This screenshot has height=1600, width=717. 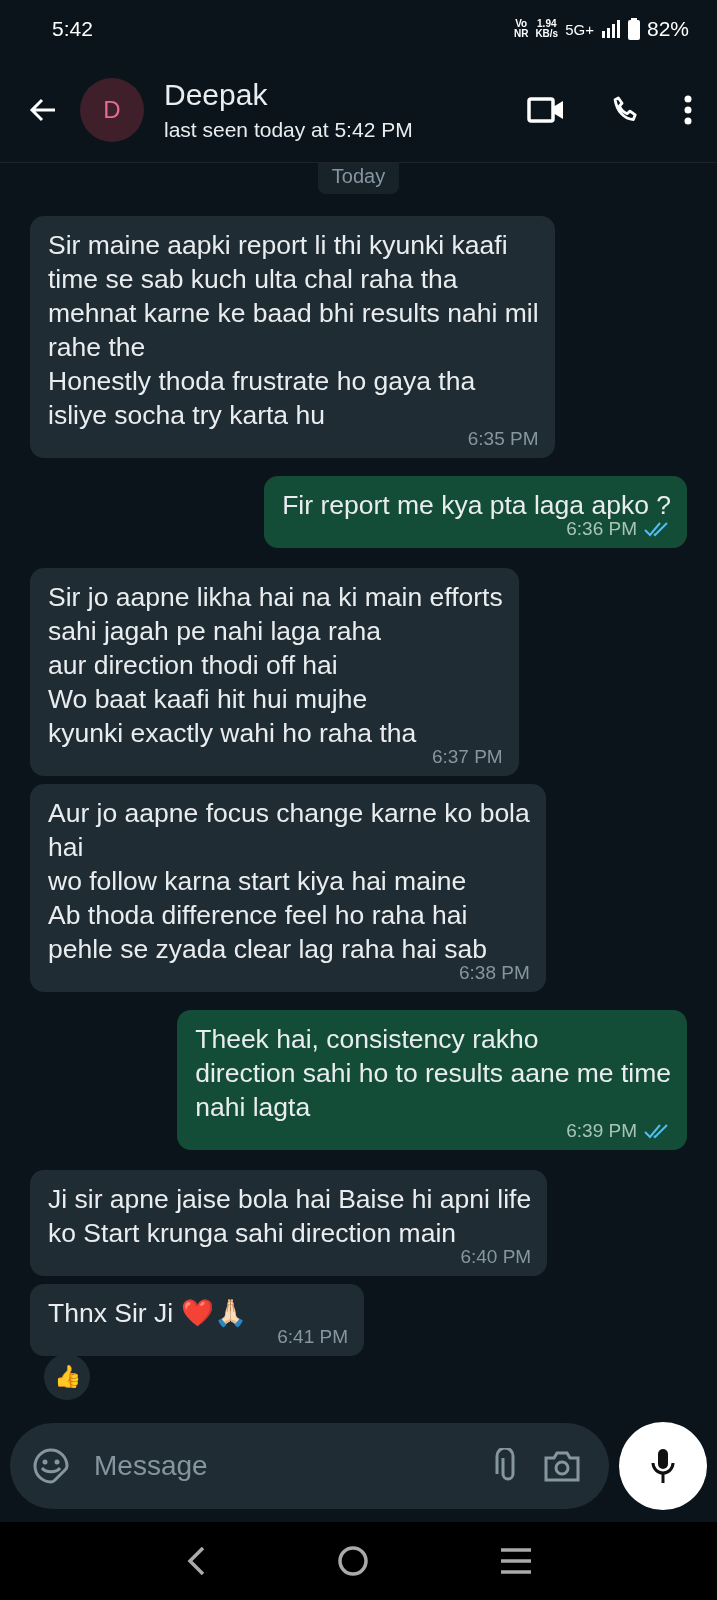 What do you see at coordinates (547, 29) in the screenshot?
I see `network-speed: 1.94 KB/s` at bounding box center [547, 29].